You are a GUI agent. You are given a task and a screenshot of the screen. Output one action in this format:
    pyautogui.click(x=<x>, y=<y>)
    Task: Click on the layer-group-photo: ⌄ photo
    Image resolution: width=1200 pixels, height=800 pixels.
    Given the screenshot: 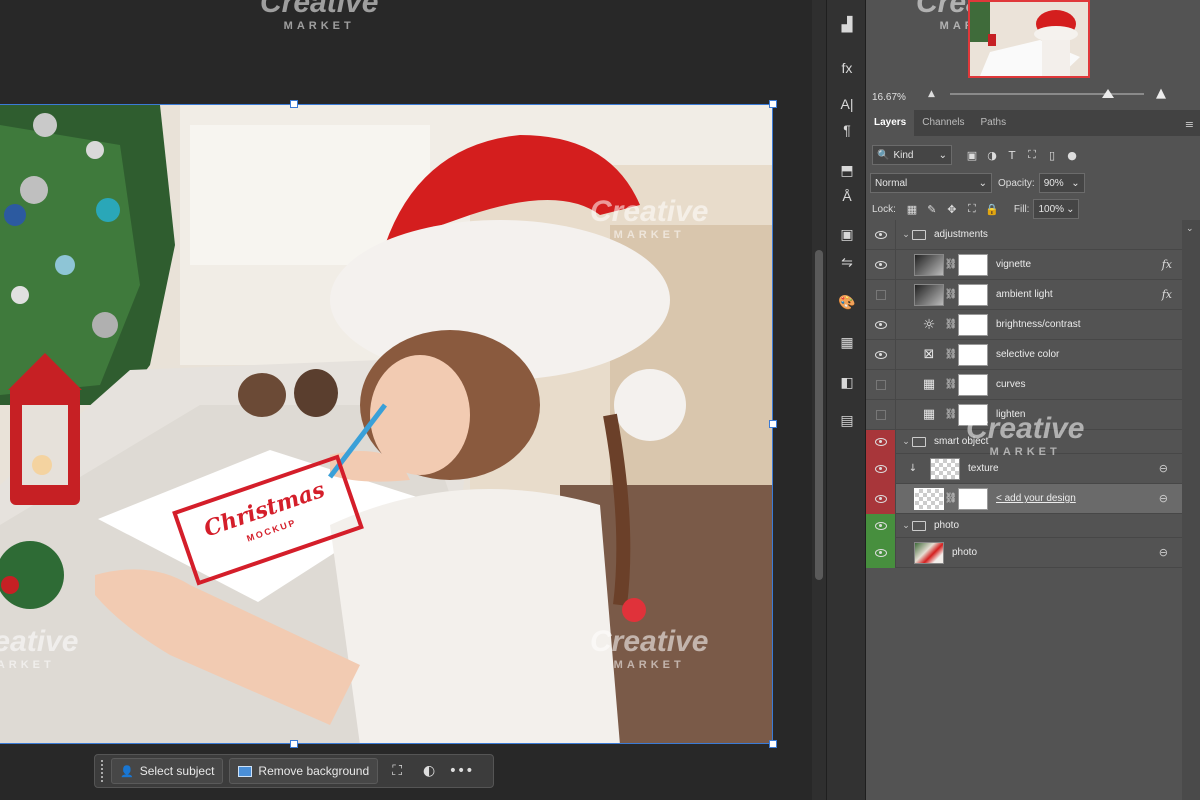 What is the action you would take?
    pyautogui.click(x=1024, y=525)
    